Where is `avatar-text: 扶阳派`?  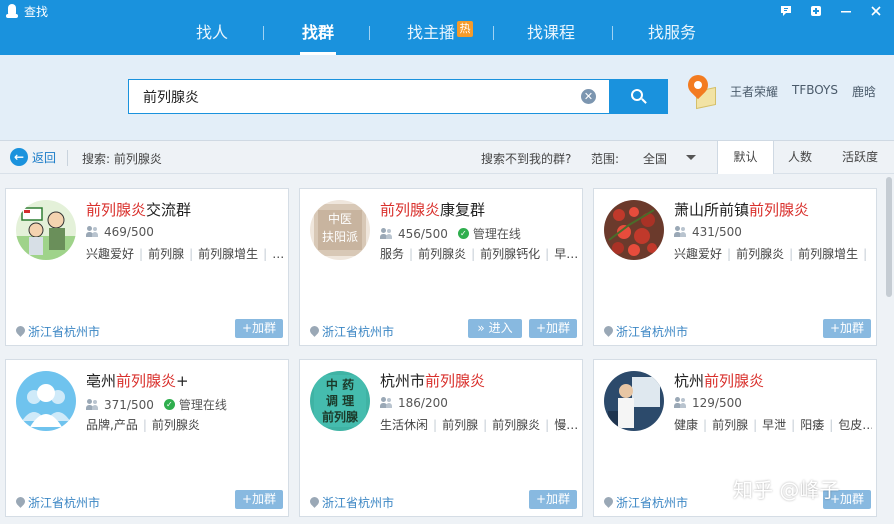
avatar-text: 扶阳派 is located at coordinates (339, 237).